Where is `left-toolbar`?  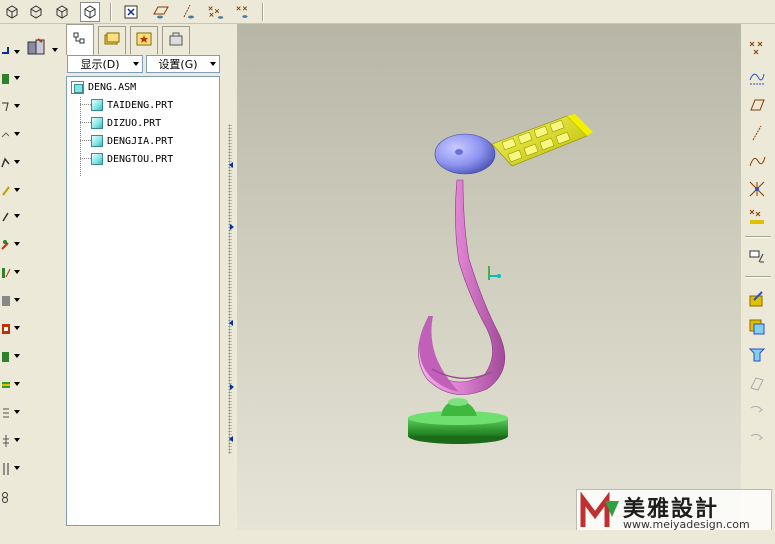
left-toolbar is located at coordinates (12, 285).